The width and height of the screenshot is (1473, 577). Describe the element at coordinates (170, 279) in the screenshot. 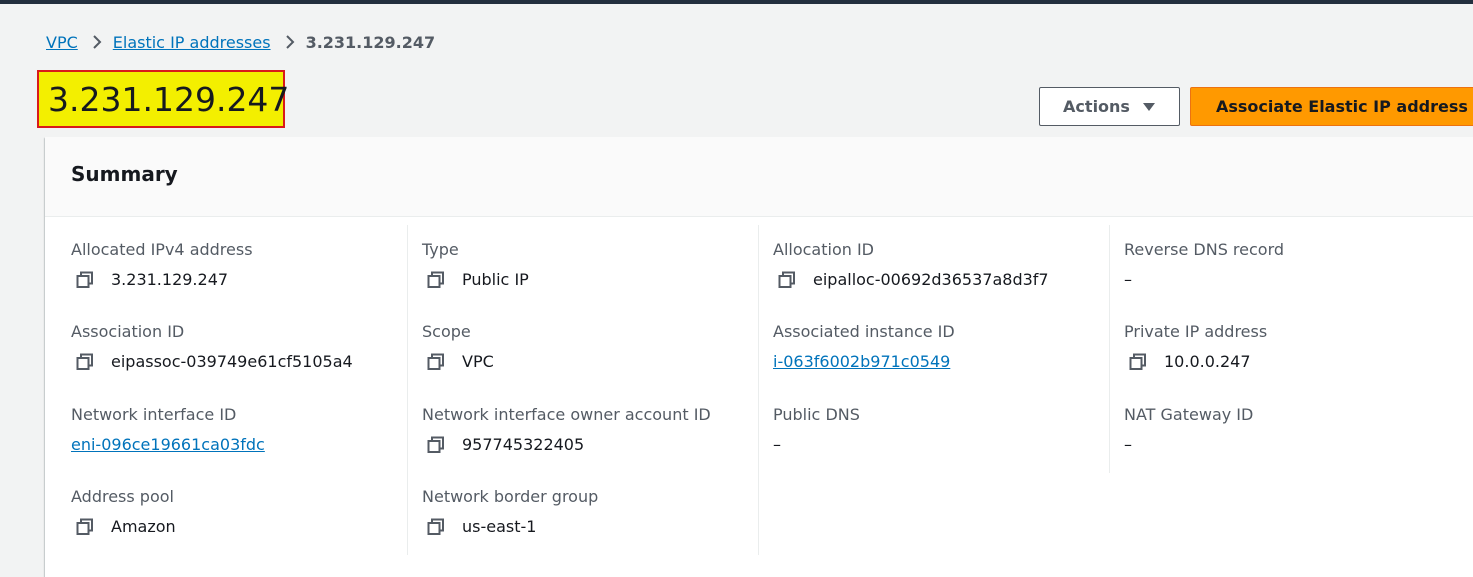

I see `allocated-ipv4-value: 3.231.129.247` at that location.